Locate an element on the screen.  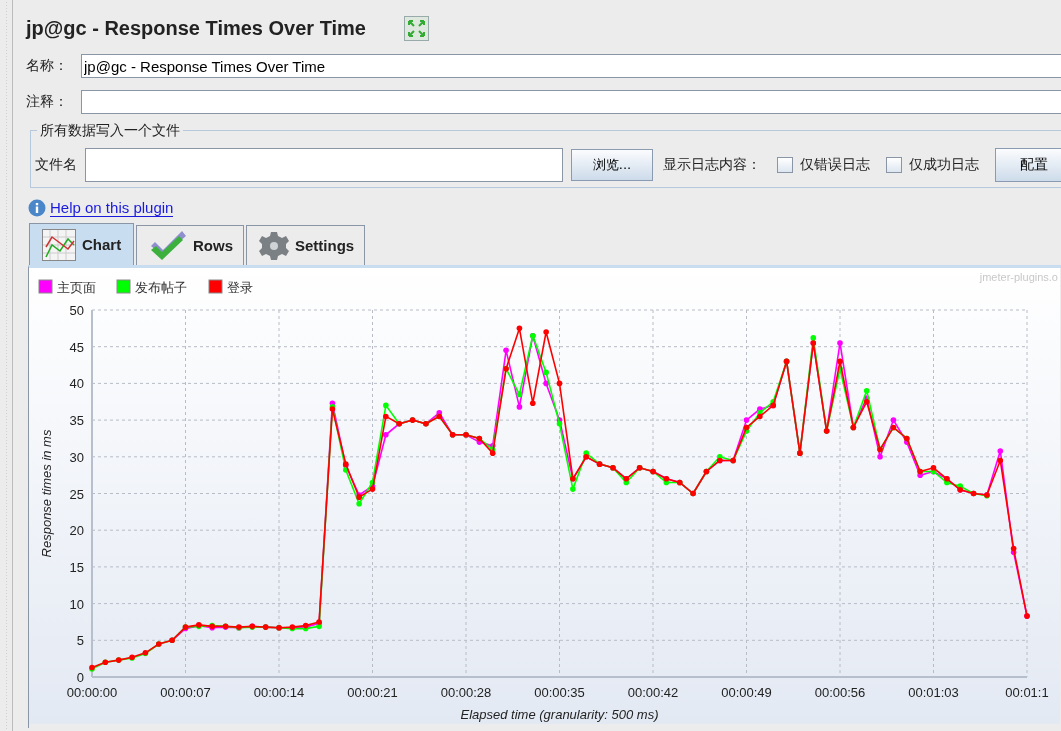
checkbox-label: 仅错误日志 is located at coordinates (835, 165).